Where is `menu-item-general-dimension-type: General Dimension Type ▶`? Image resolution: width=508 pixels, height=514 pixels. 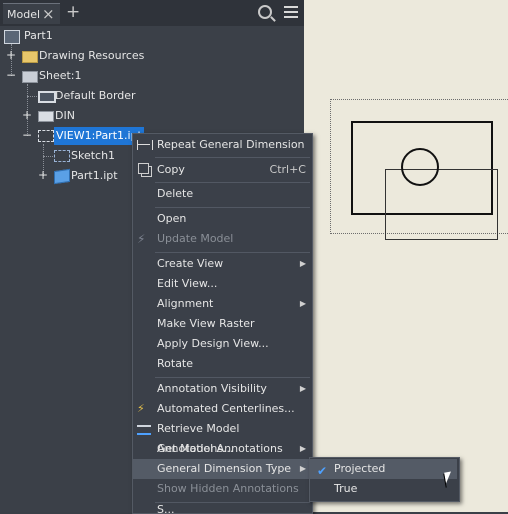
menu-item-general-dimension-type: General Dimension Type ▶ is located at coordinates (222, 469).